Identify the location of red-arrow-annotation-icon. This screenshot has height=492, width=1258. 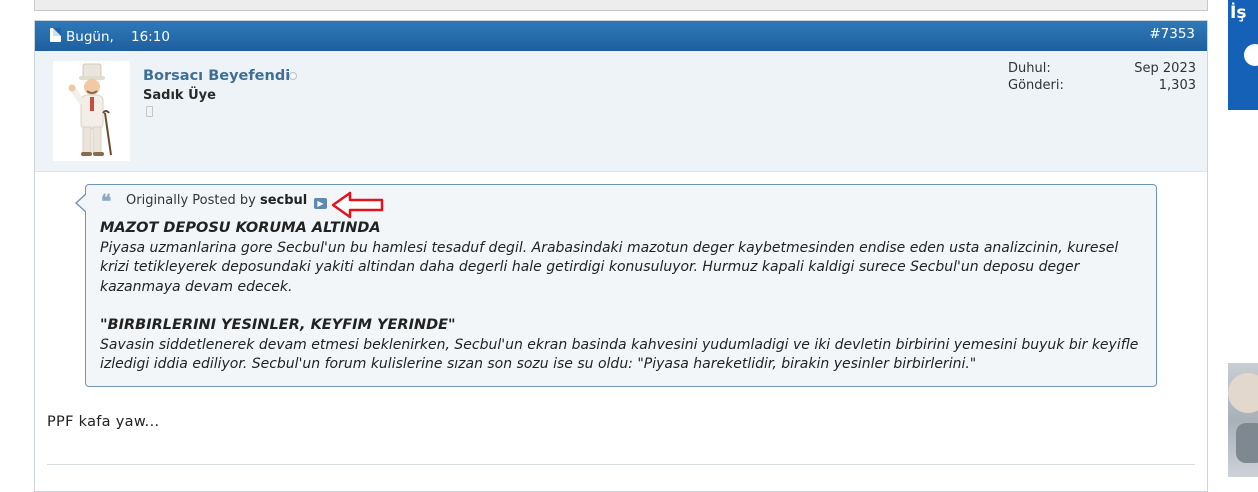
(357, 205).